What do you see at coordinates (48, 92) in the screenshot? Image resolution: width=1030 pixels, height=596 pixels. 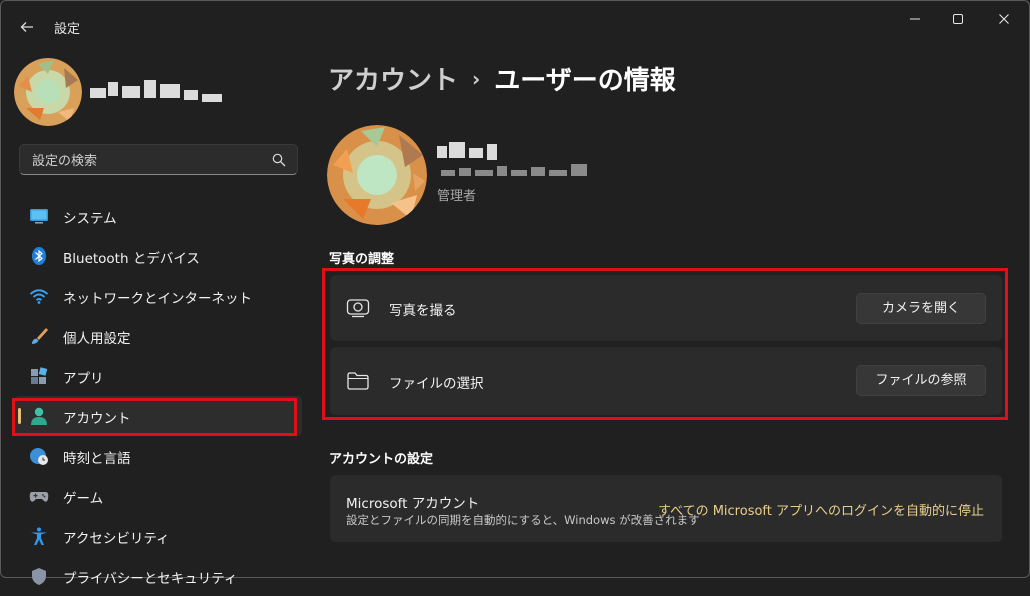 I see `sidebar-avatar` at bounding box center [48, 92].